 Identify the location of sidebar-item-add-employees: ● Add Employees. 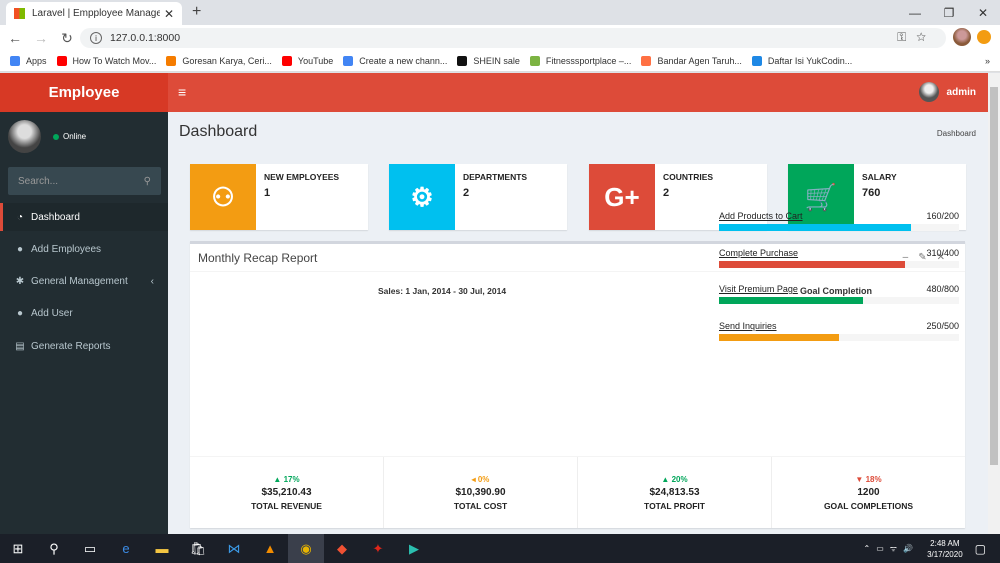
(84, 249).